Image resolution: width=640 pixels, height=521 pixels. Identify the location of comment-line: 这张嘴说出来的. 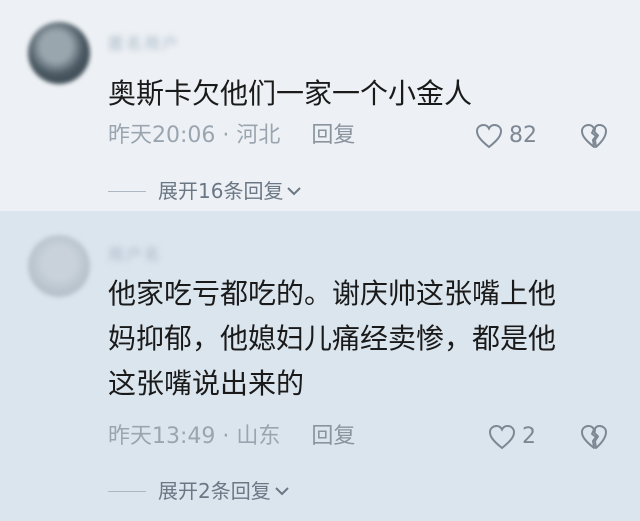
(206, 383).